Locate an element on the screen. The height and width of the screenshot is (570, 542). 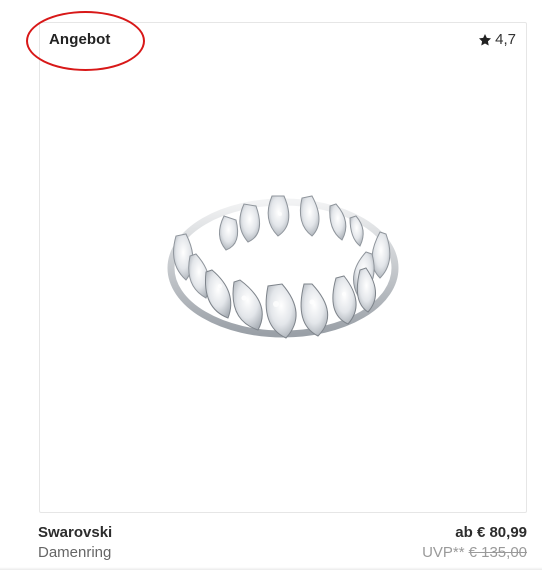
uvp-row: UVP** € 135,00 is located at coordinates (474, 553).